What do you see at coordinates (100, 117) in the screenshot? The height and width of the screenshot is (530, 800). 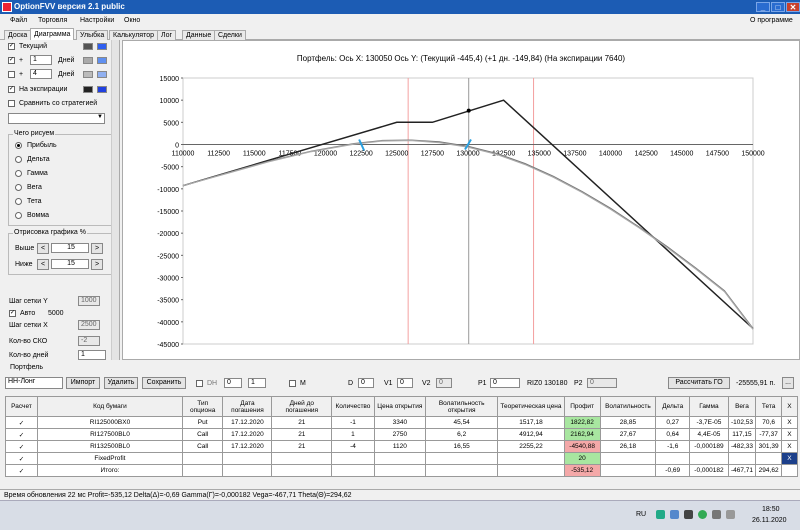 I see `chevron-down-icon: ▼` at bounding box center [100, 117].